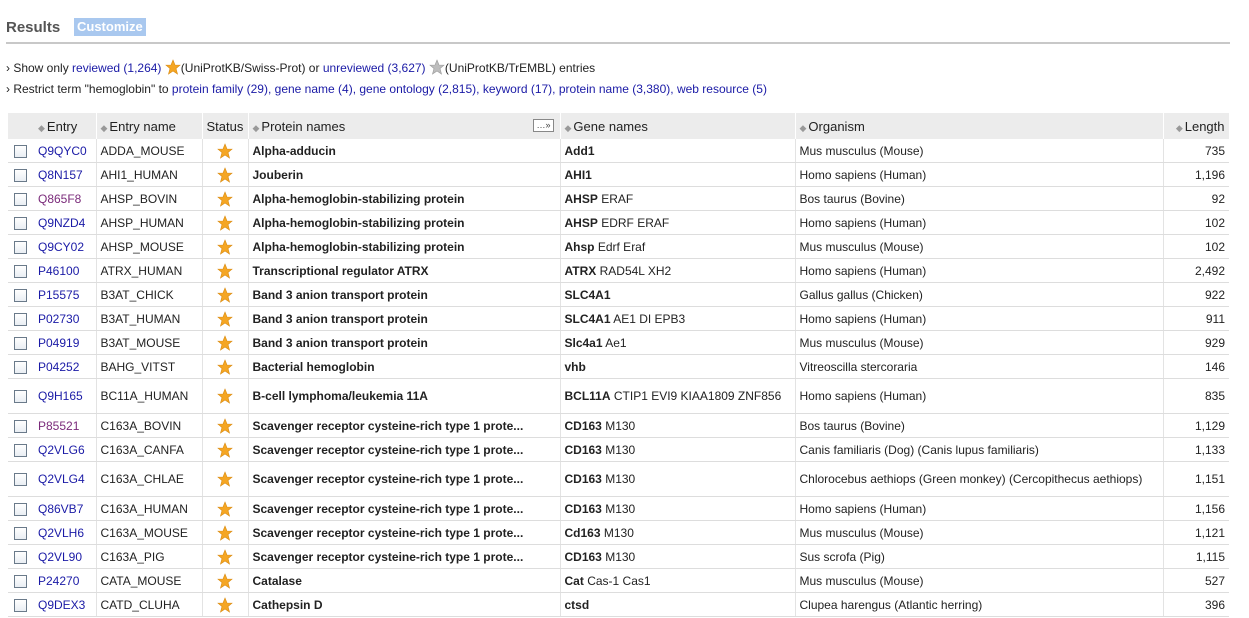  What do you see at coordinates (61, 479) in the screenshot?
I see `entry-link: Q2VLG4` at bounding box center [61, 479].